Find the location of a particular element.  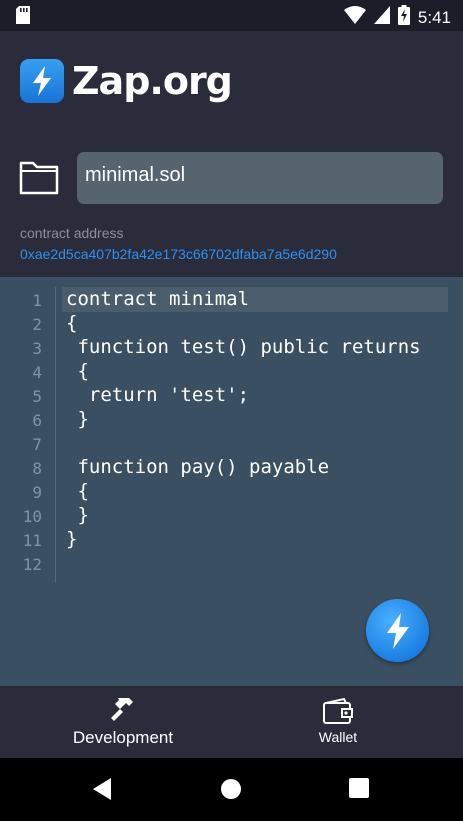

line-number: 5 is located at coordinates (37, 396).